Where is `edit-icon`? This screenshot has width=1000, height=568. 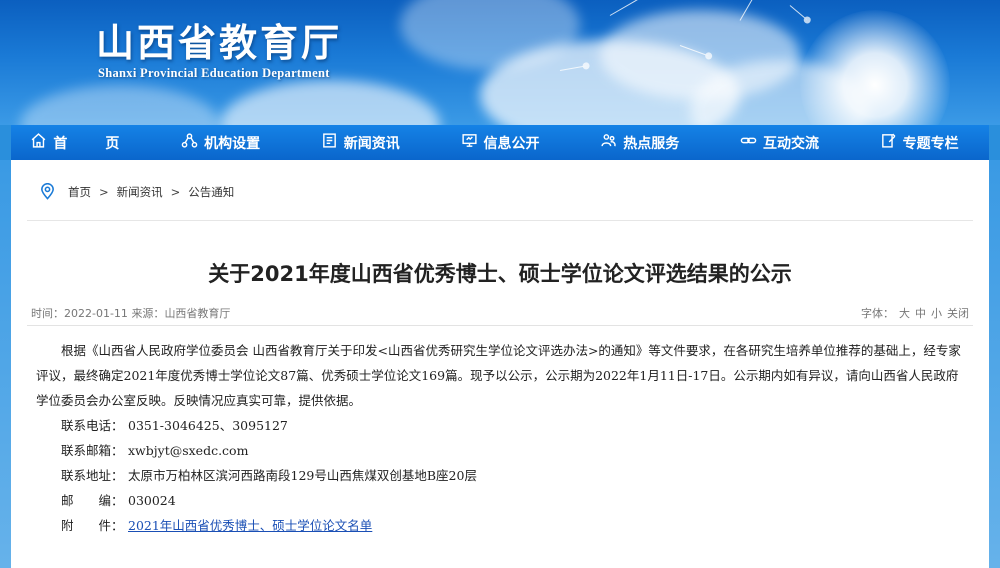 edit-icon is located at coordinates (888, 142).